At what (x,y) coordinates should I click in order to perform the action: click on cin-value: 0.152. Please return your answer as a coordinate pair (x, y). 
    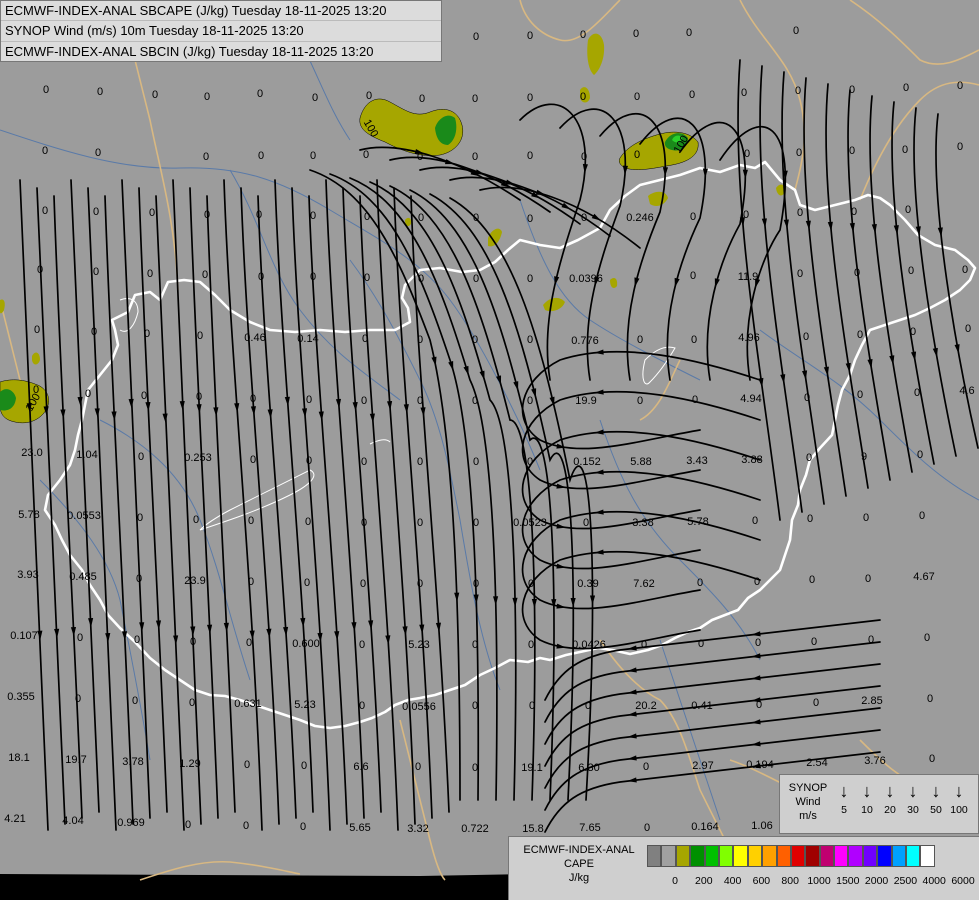
    Looking at the image, I should click on (587, 462).